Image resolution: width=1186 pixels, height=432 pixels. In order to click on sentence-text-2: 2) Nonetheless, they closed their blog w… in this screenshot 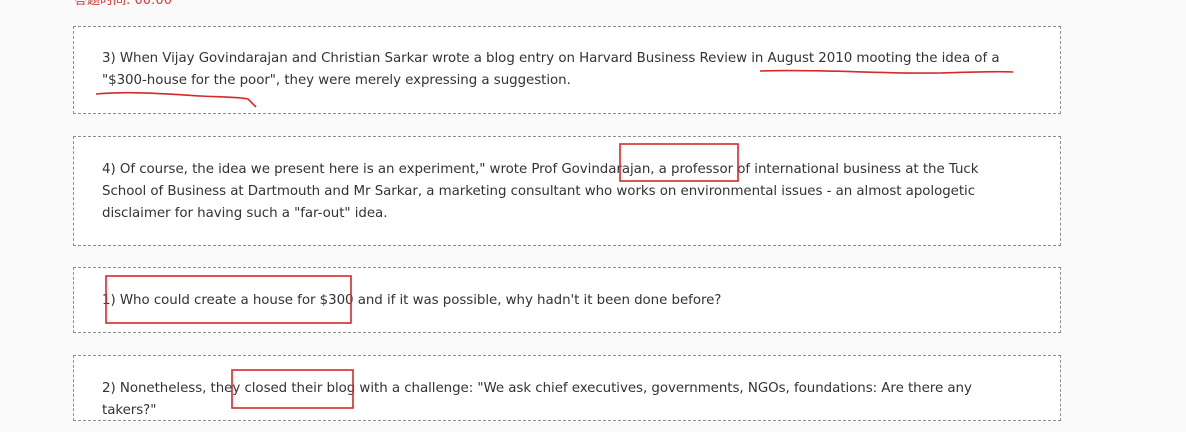, I will do `click(537, 399)`.